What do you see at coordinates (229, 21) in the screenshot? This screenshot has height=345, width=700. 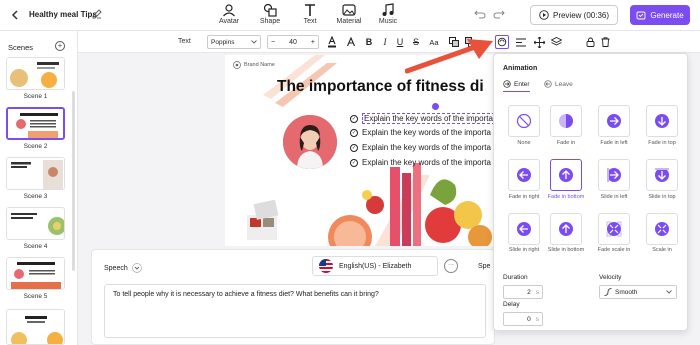 I see `avatar-tool-label: Avatar` at bounding box center [229, 21].